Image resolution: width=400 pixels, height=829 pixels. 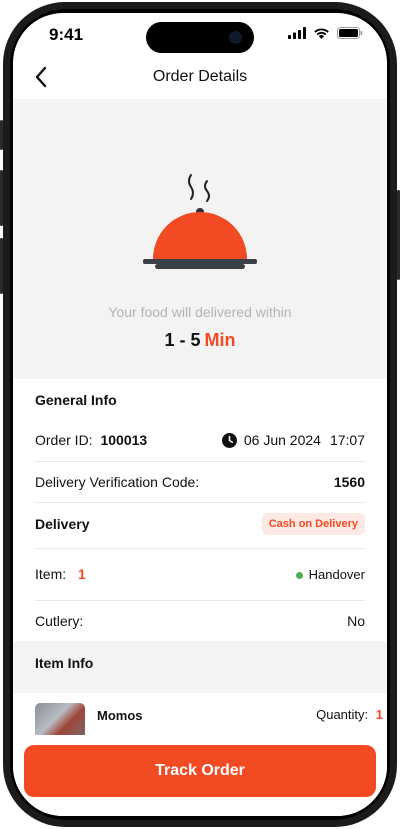 I want to click on camera-lens, so click(x=235, y=37).